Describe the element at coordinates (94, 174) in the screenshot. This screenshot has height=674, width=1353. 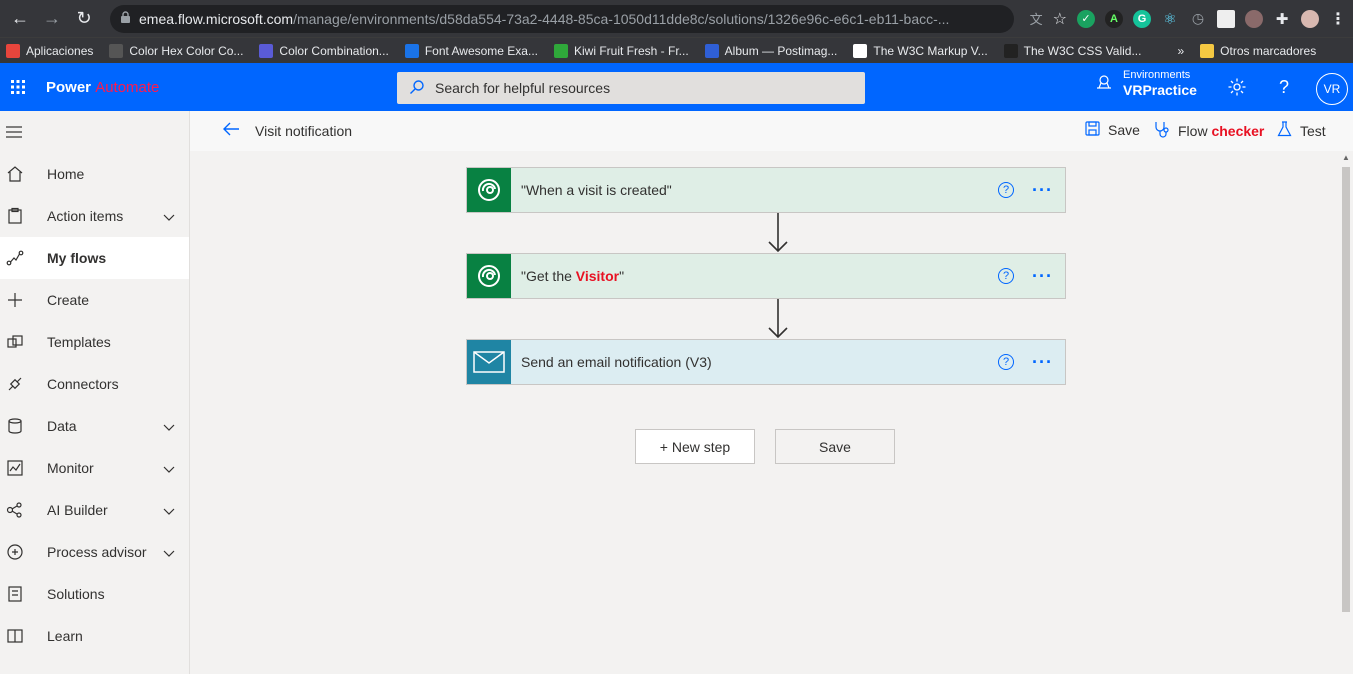
I see `sidebar-item-home: Home` at that location.